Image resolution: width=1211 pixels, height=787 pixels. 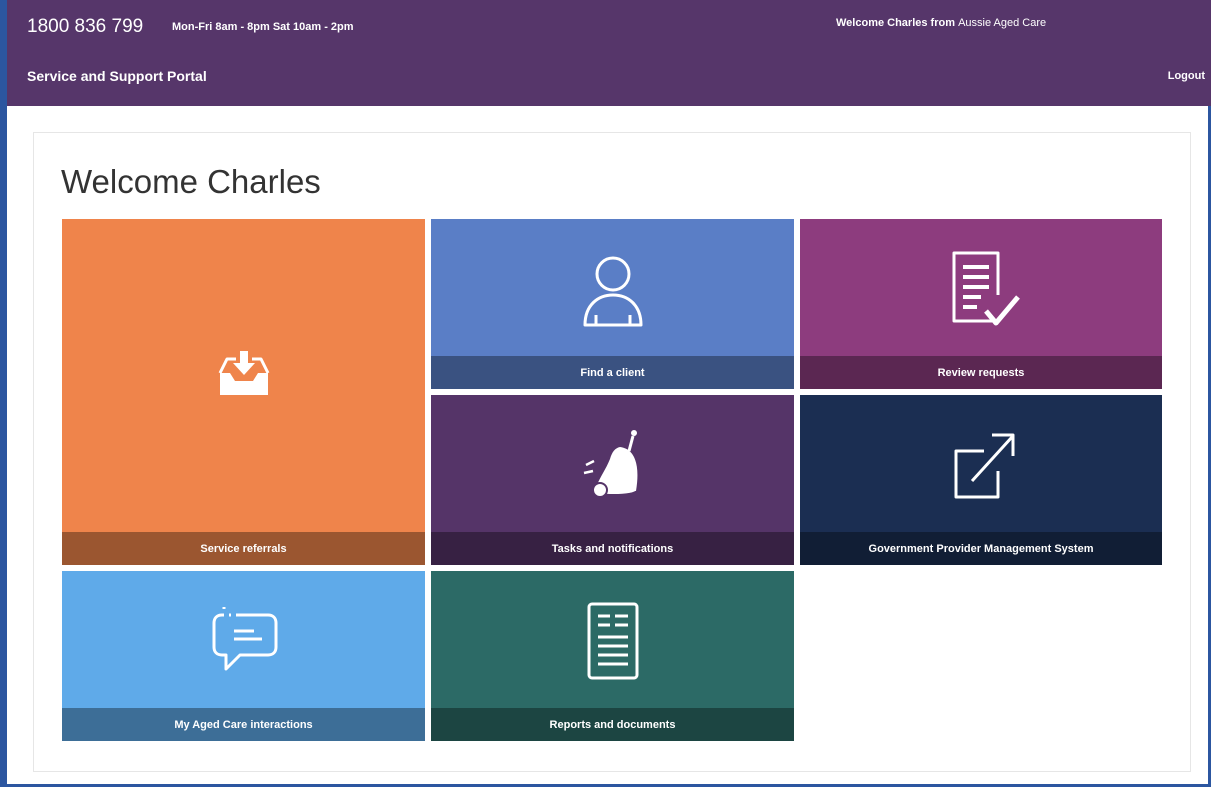 What do you see at coordinates (191, 181) in the screenshot?
I see `page-title: Welcome Charles` at bounding box center [191, 181].